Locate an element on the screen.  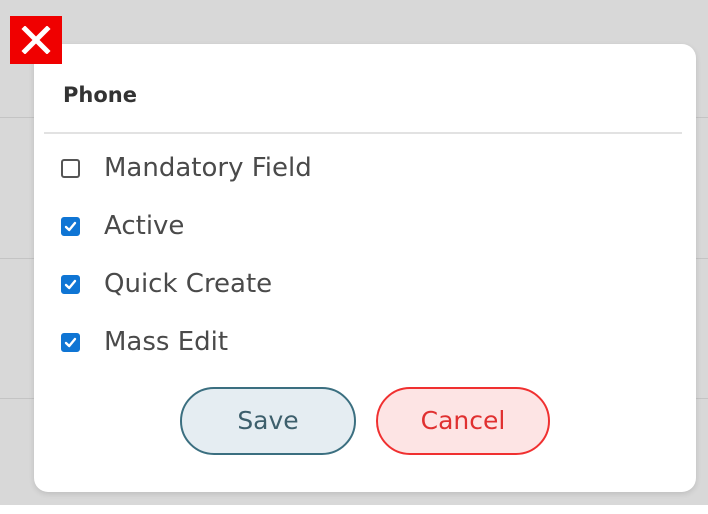
backdrop-bottom-edge is located at coordinates (354, 509).